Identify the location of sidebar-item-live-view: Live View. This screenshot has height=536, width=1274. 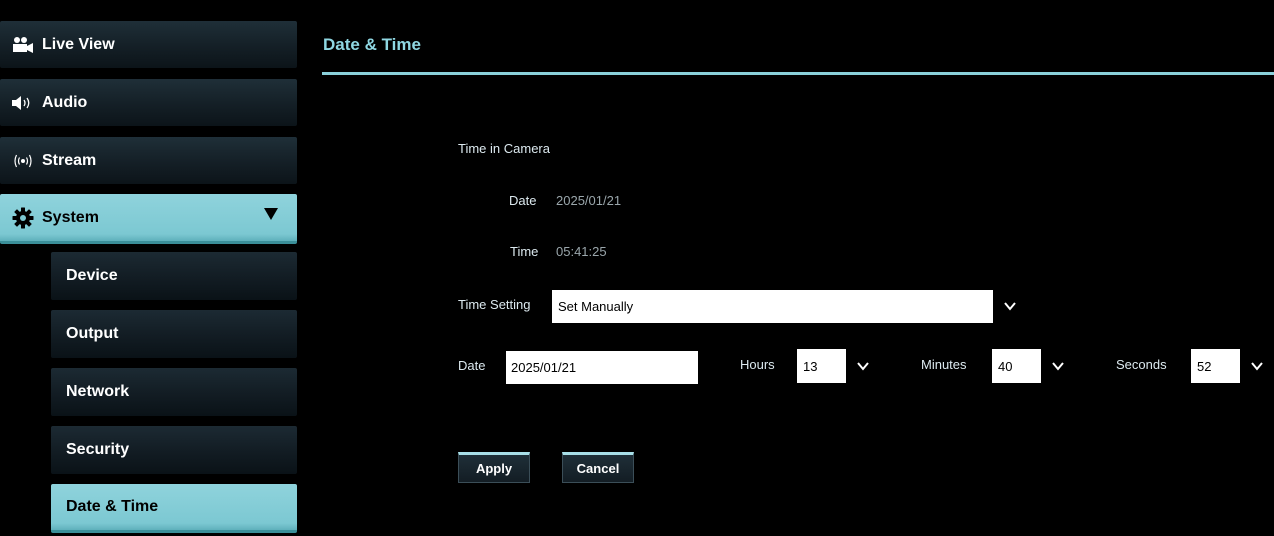
(148, 44).